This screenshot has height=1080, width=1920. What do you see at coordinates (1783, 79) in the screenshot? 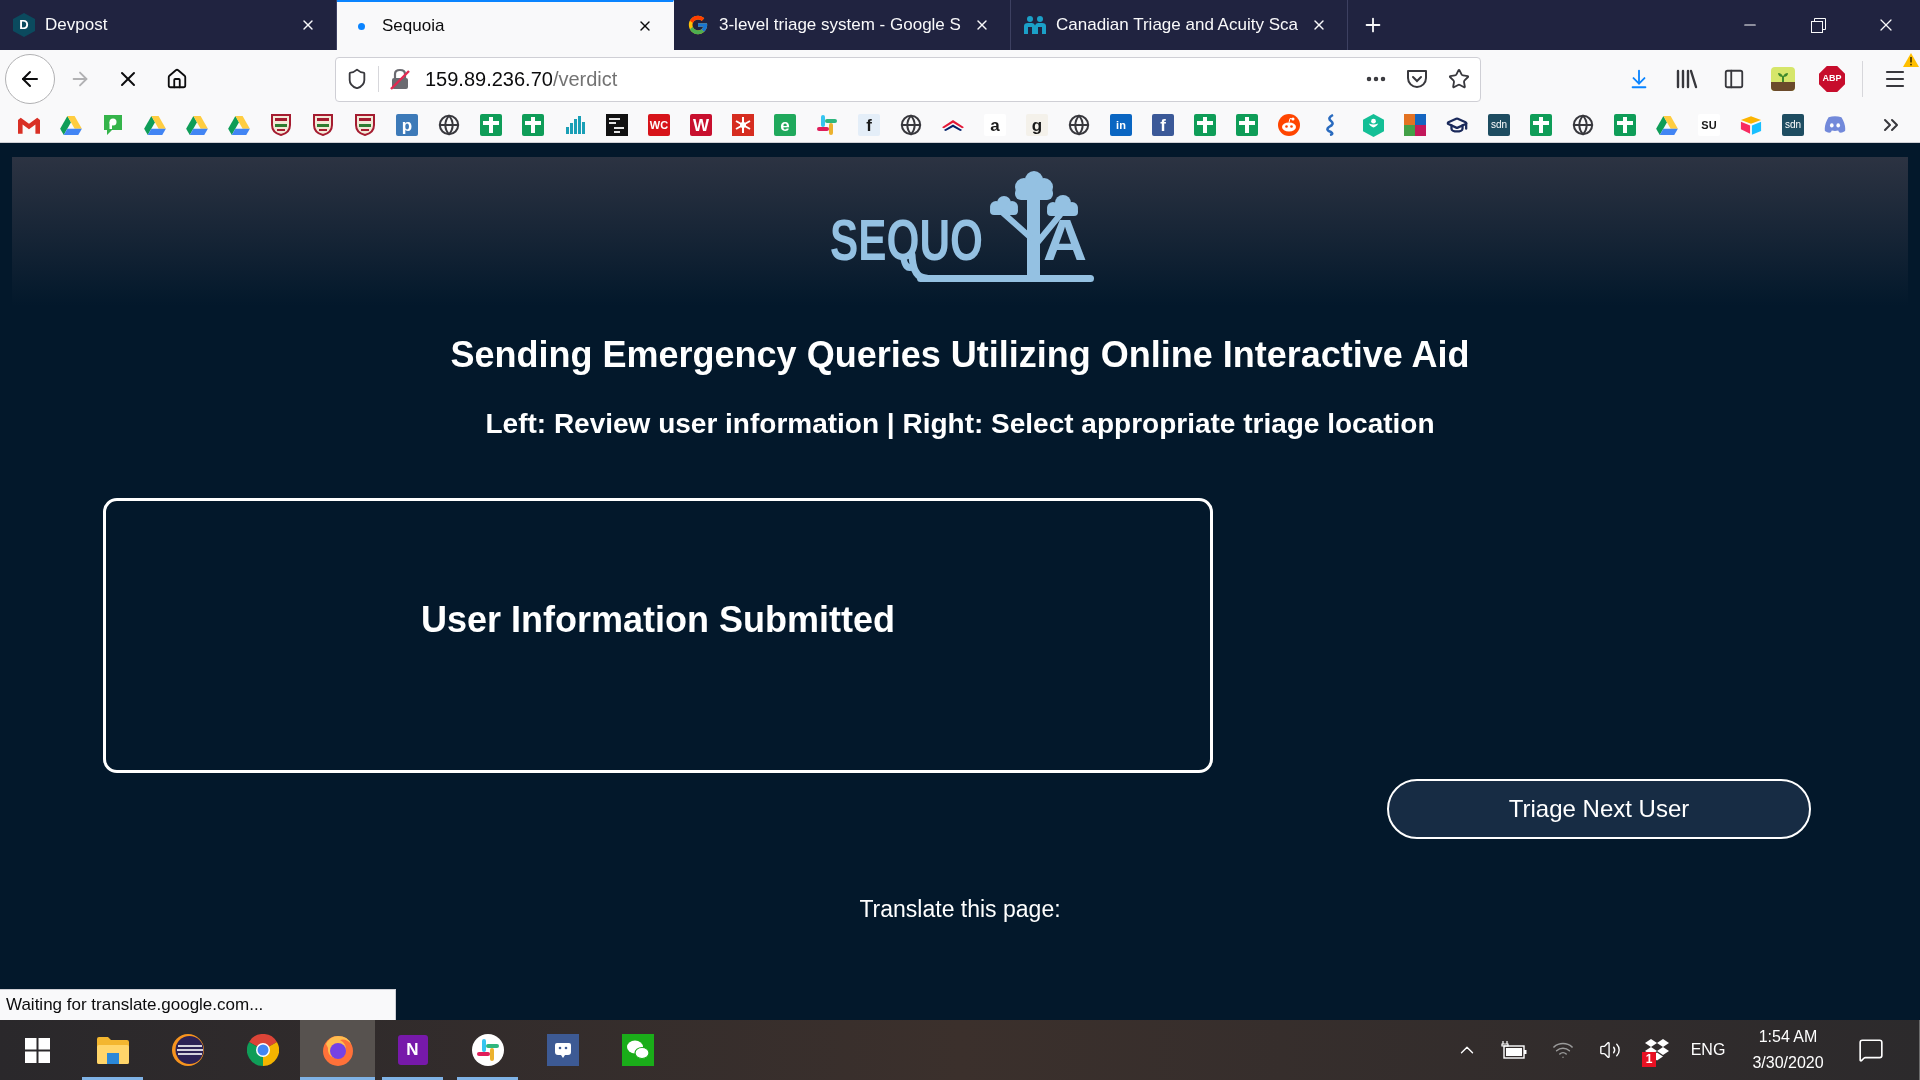
I see `plant-icon` at bounding box center [1783, 79].